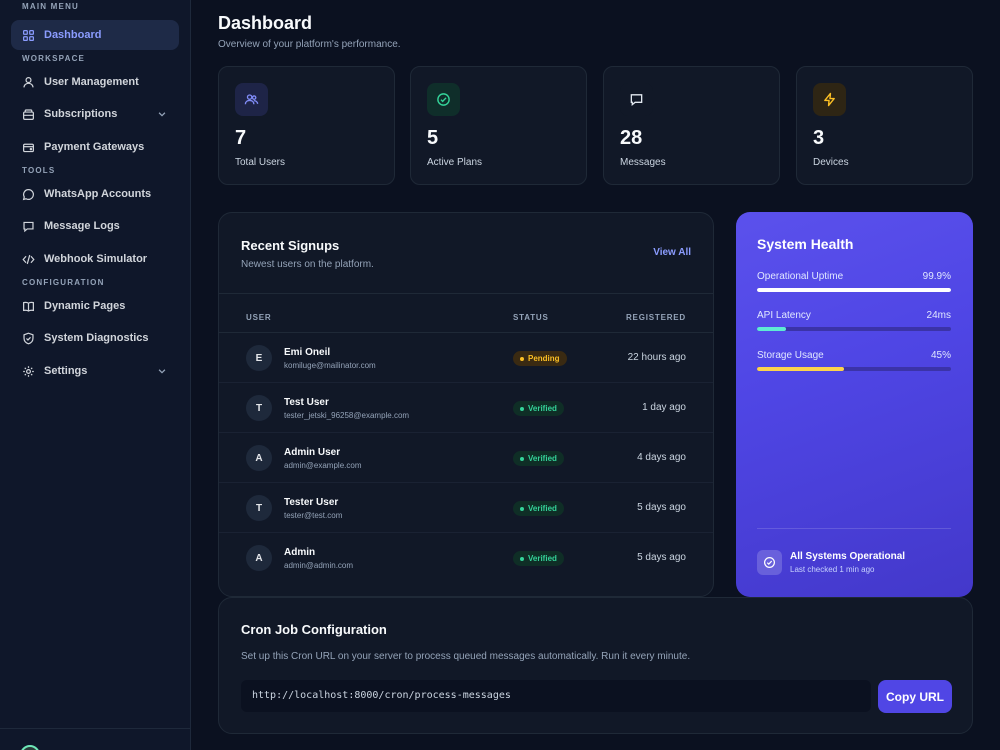  I want to click on sidebar-item-message-logs: Message Logs, so click(95, 226).